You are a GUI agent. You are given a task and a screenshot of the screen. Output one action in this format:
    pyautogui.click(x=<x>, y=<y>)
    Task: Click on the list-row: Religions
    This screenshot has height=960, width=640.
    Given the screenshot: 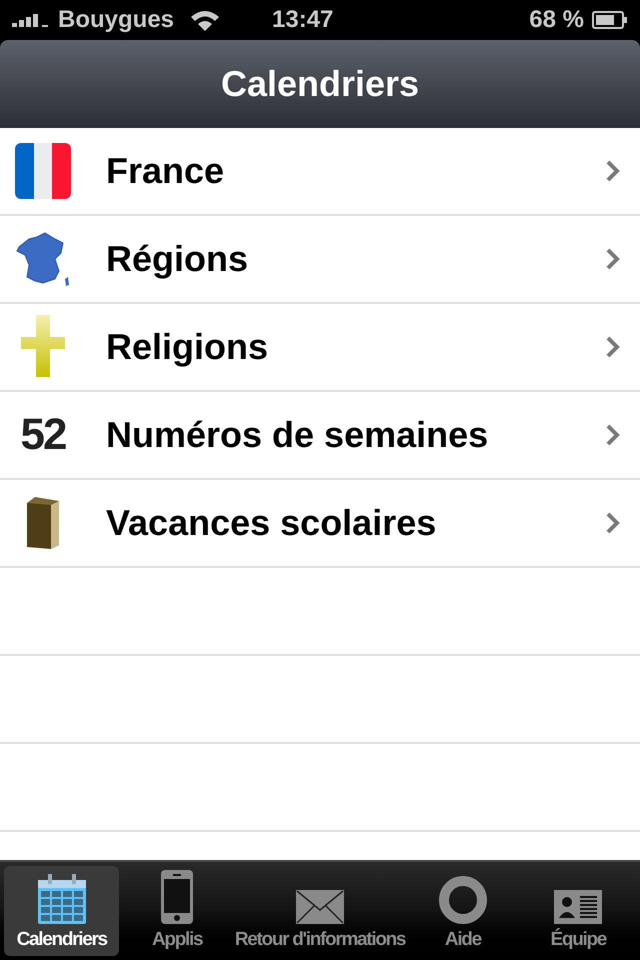 What is the action you would take?
    pyautogui.click(x=320, y=348)
    